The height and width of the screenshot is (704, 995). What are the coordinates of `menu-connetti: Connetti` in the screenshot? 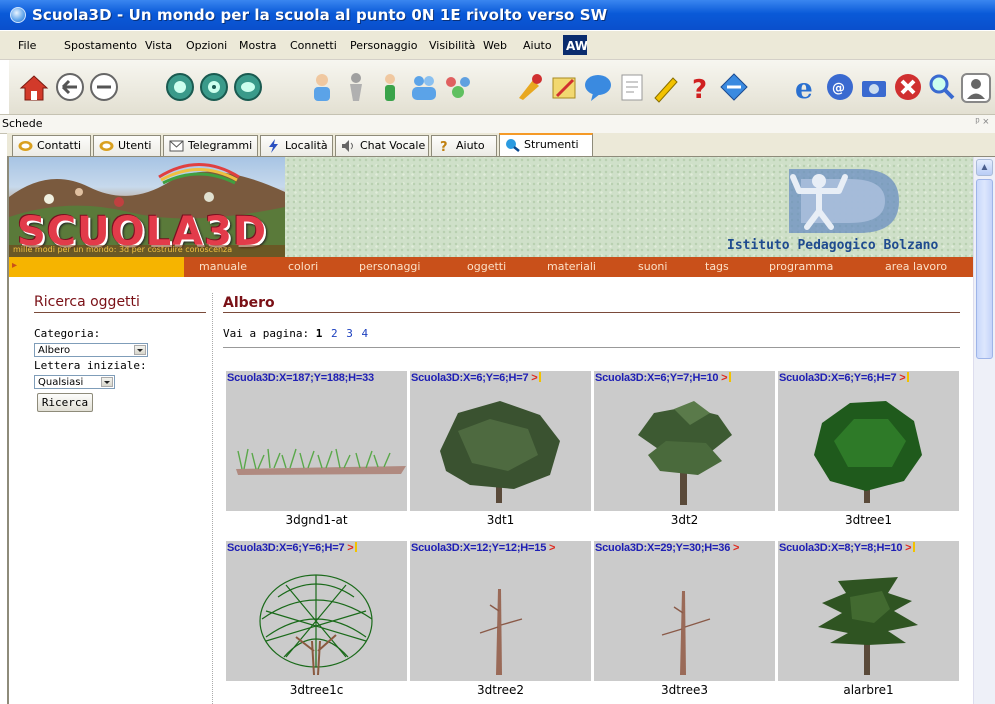 It's located at (313, 45).